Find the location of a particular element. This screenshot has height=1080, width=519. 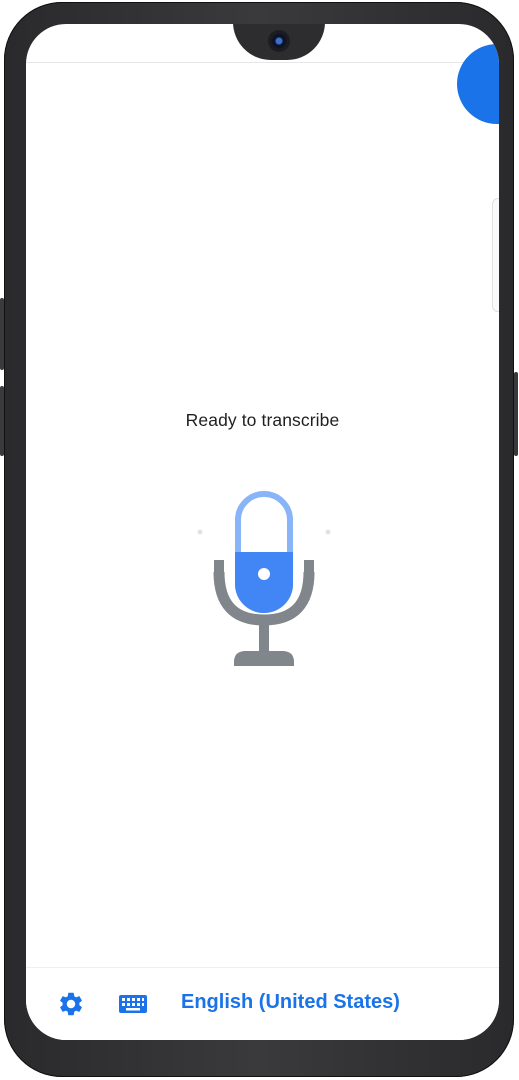

display-notch is located at coordinates (279, 42).